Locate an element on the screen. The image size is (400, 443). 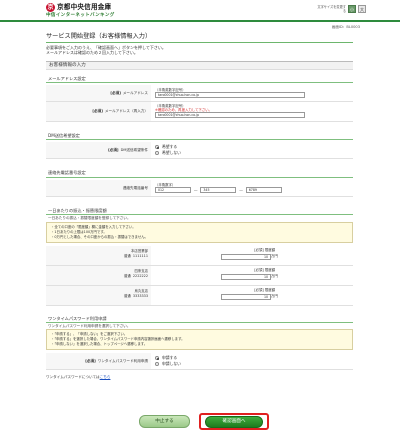
page-title: サービス開始登録（お客様情報入力） is located at coordinates (199, 38).